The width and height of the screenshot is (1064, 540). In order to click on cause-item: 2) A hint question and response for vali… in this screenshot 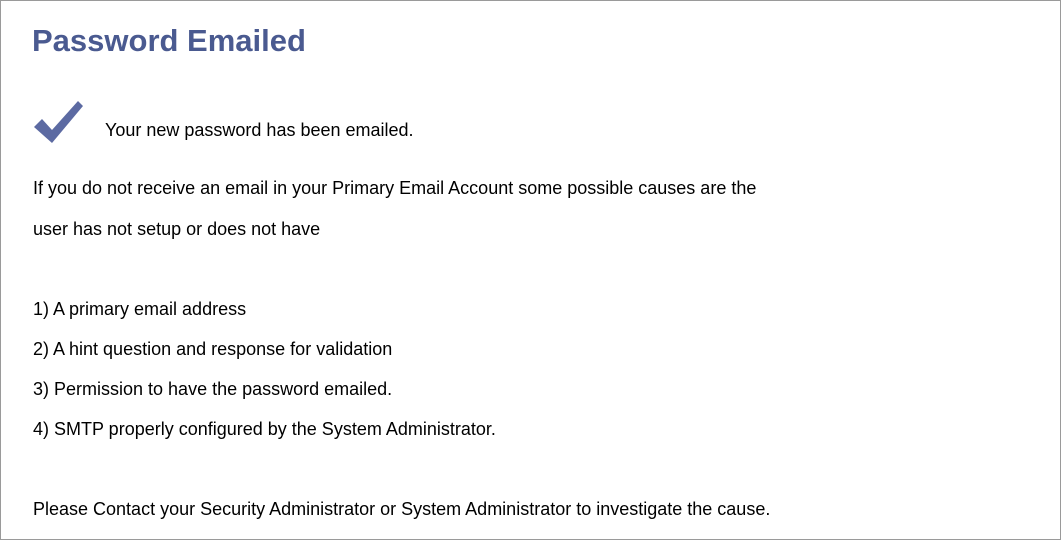, I will do `click(213, 349)`.